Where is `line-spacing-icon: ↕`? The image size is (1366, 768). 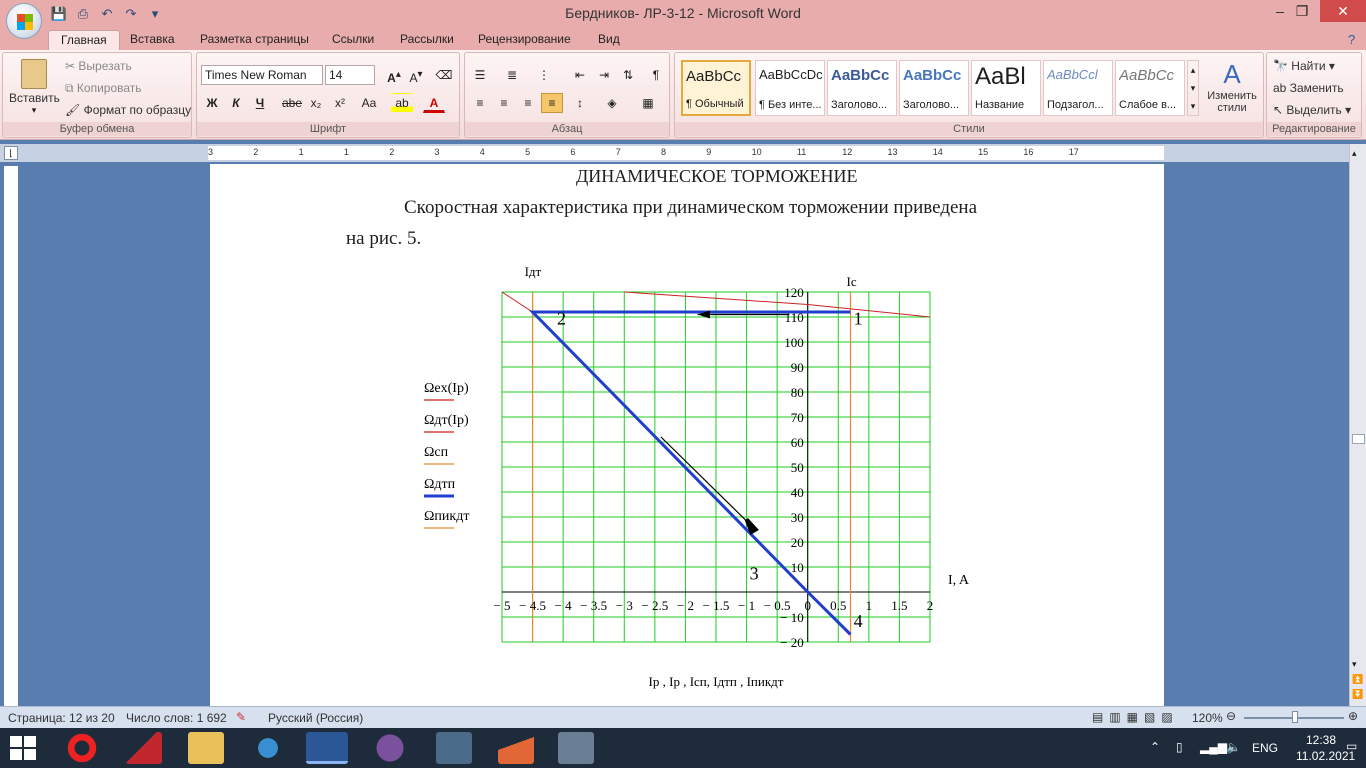 line-spacing-icon: ↕ is located at coordinates (580, 103).